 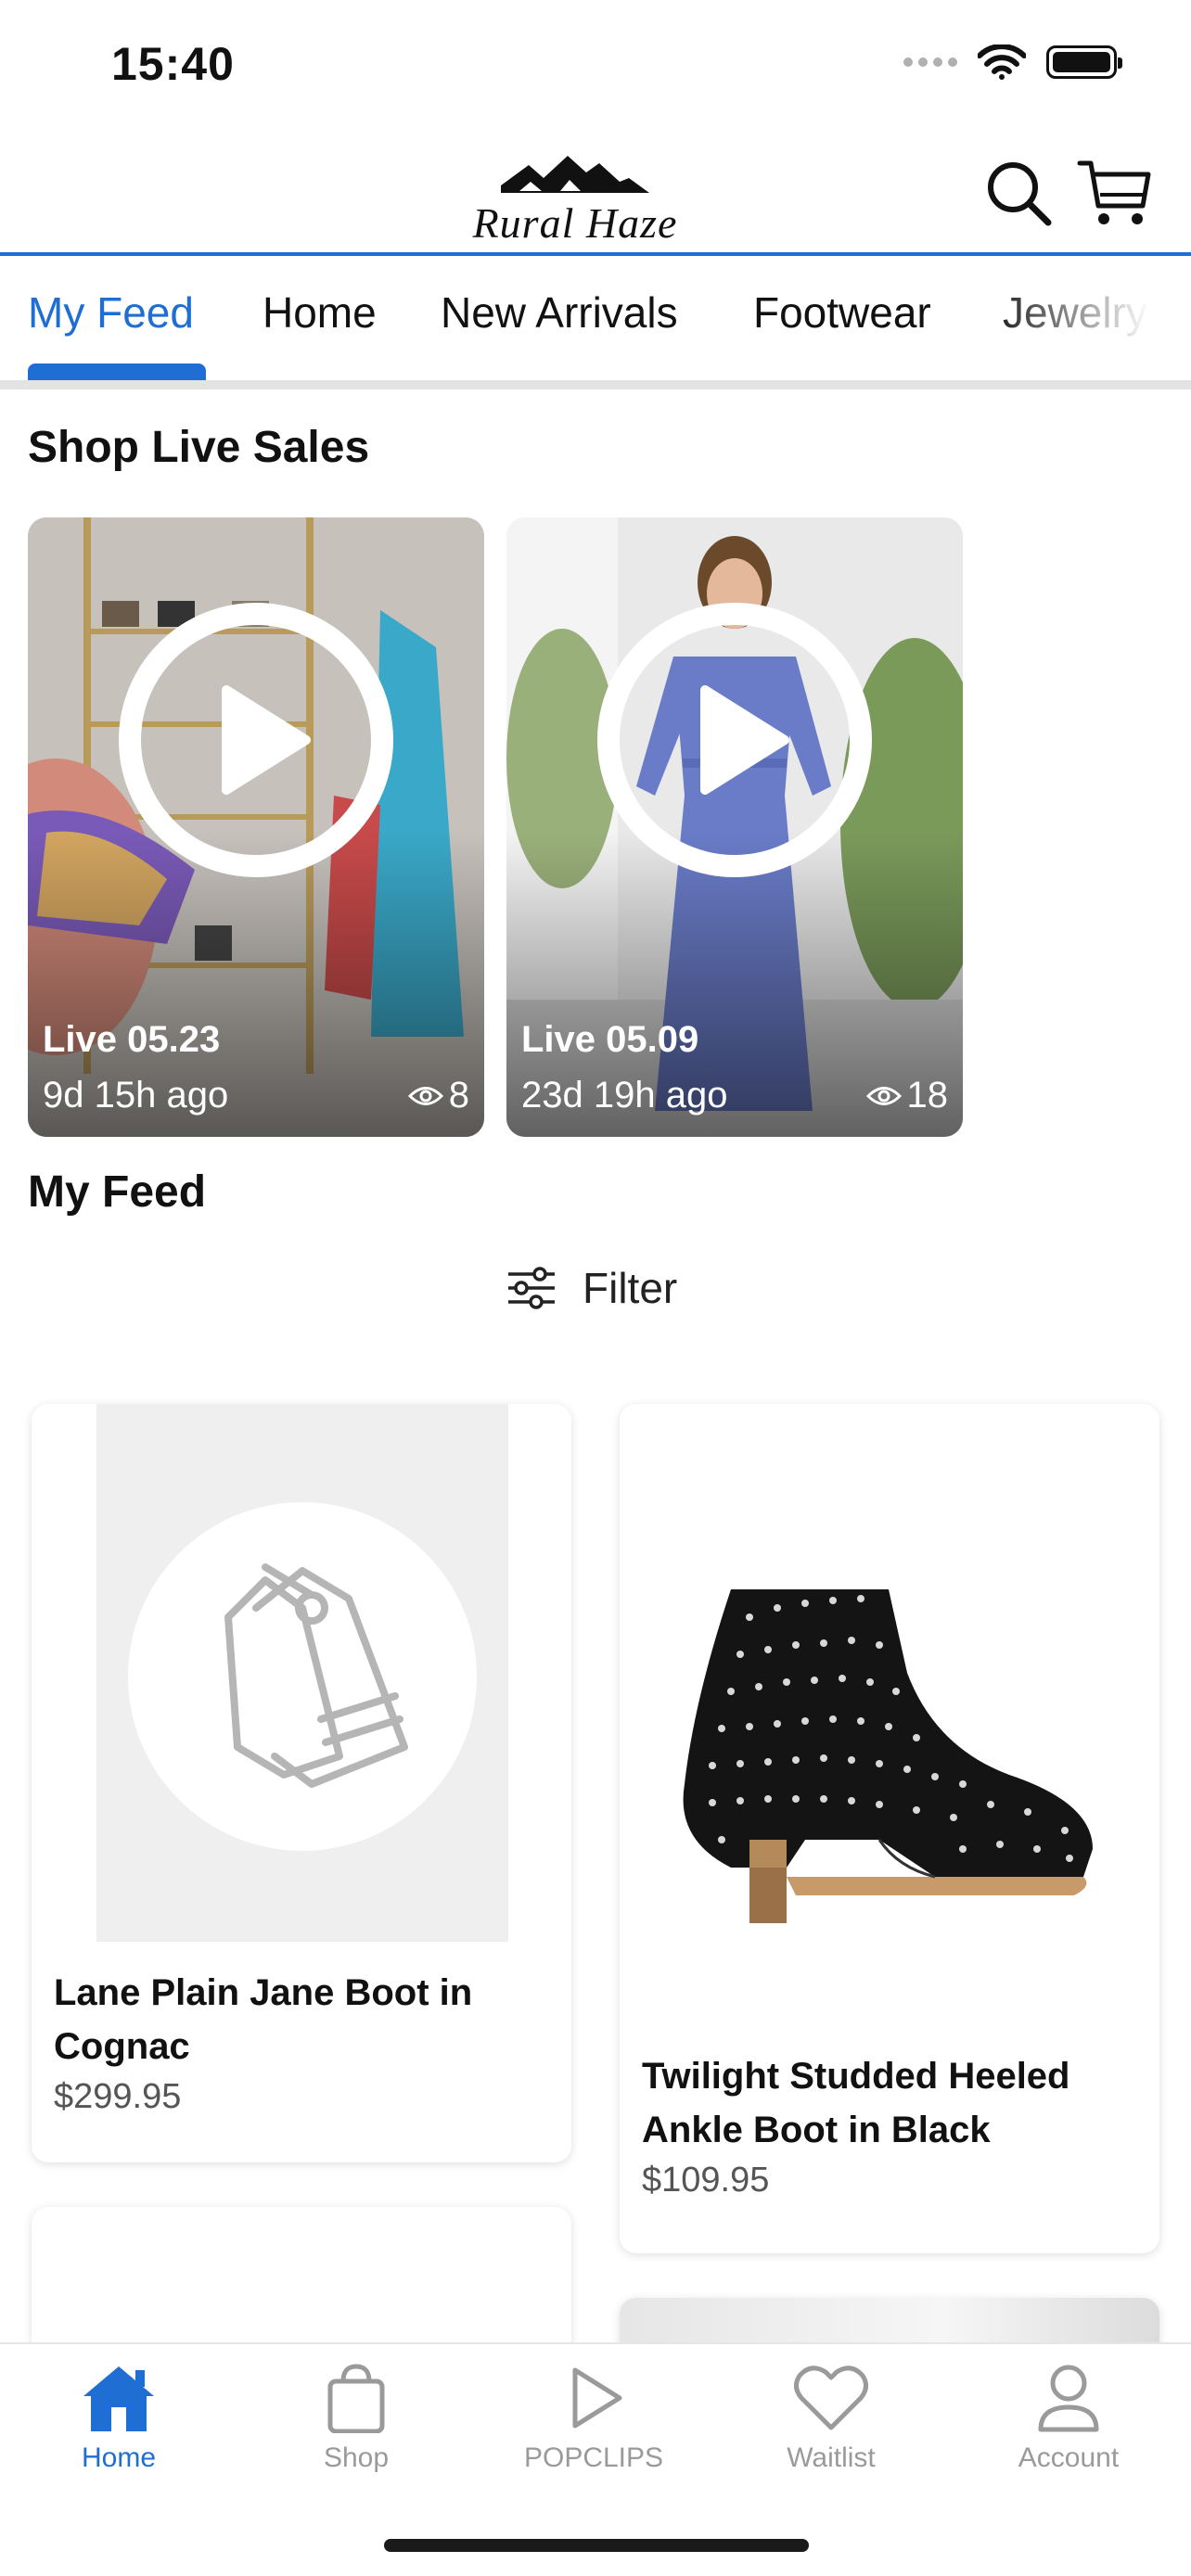 I want to click on live-time-ago: 23d 19h ago, so click(x=624, y=1096).